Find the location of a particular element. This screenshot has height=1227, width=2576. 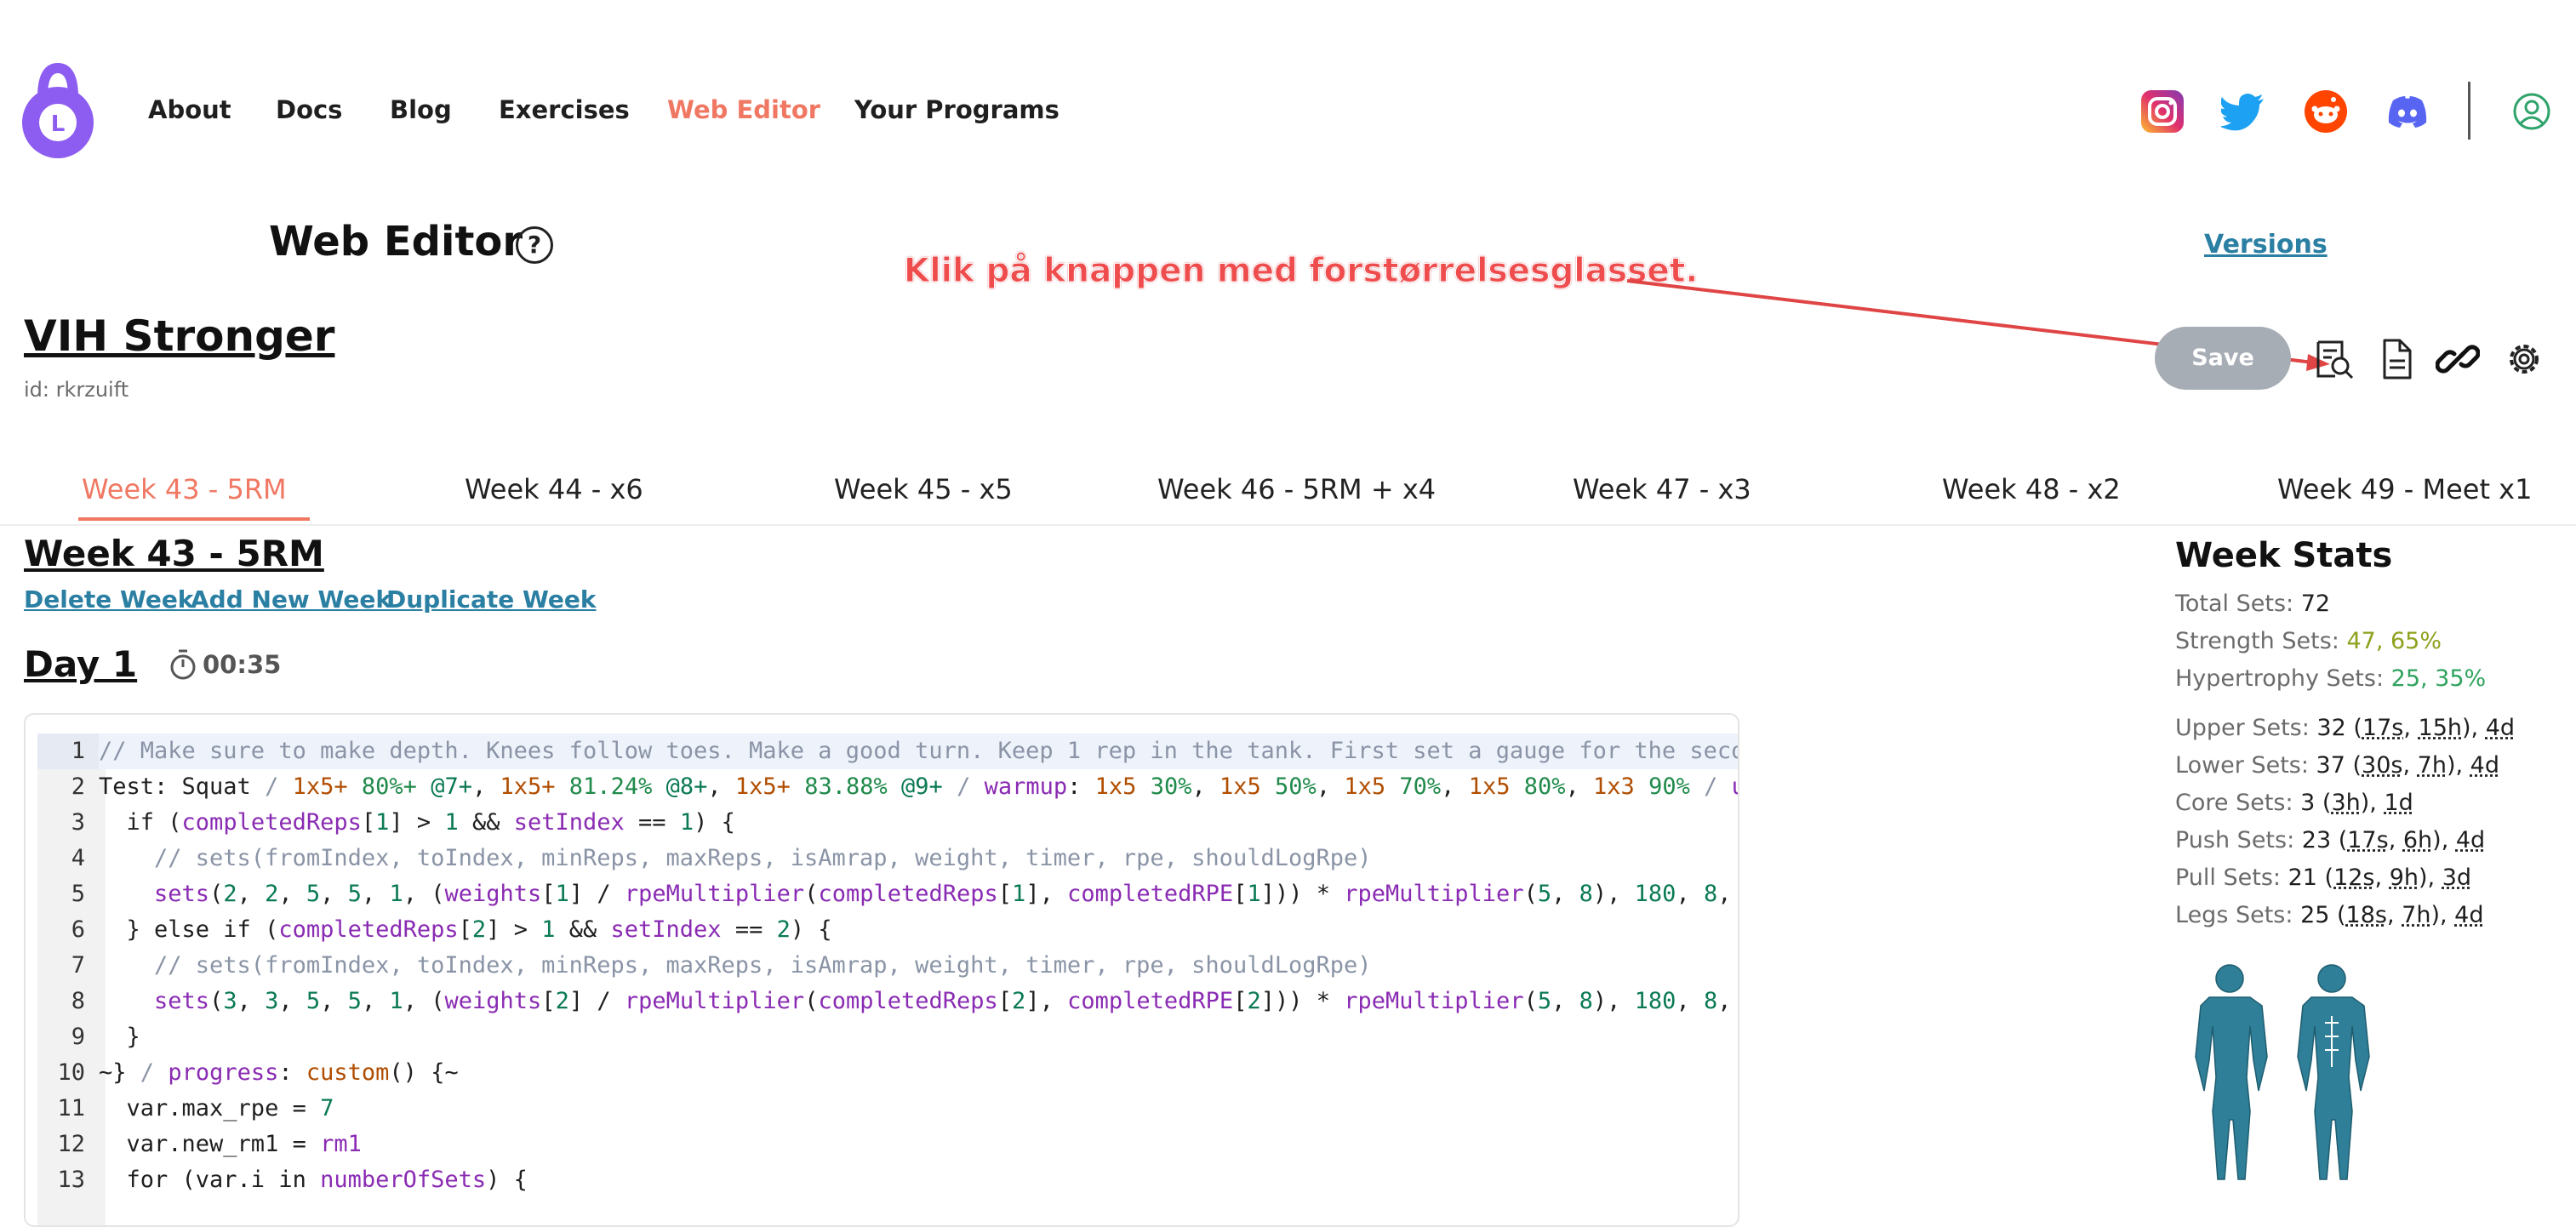

reddit-icon is located at coordinates (2326, 111).